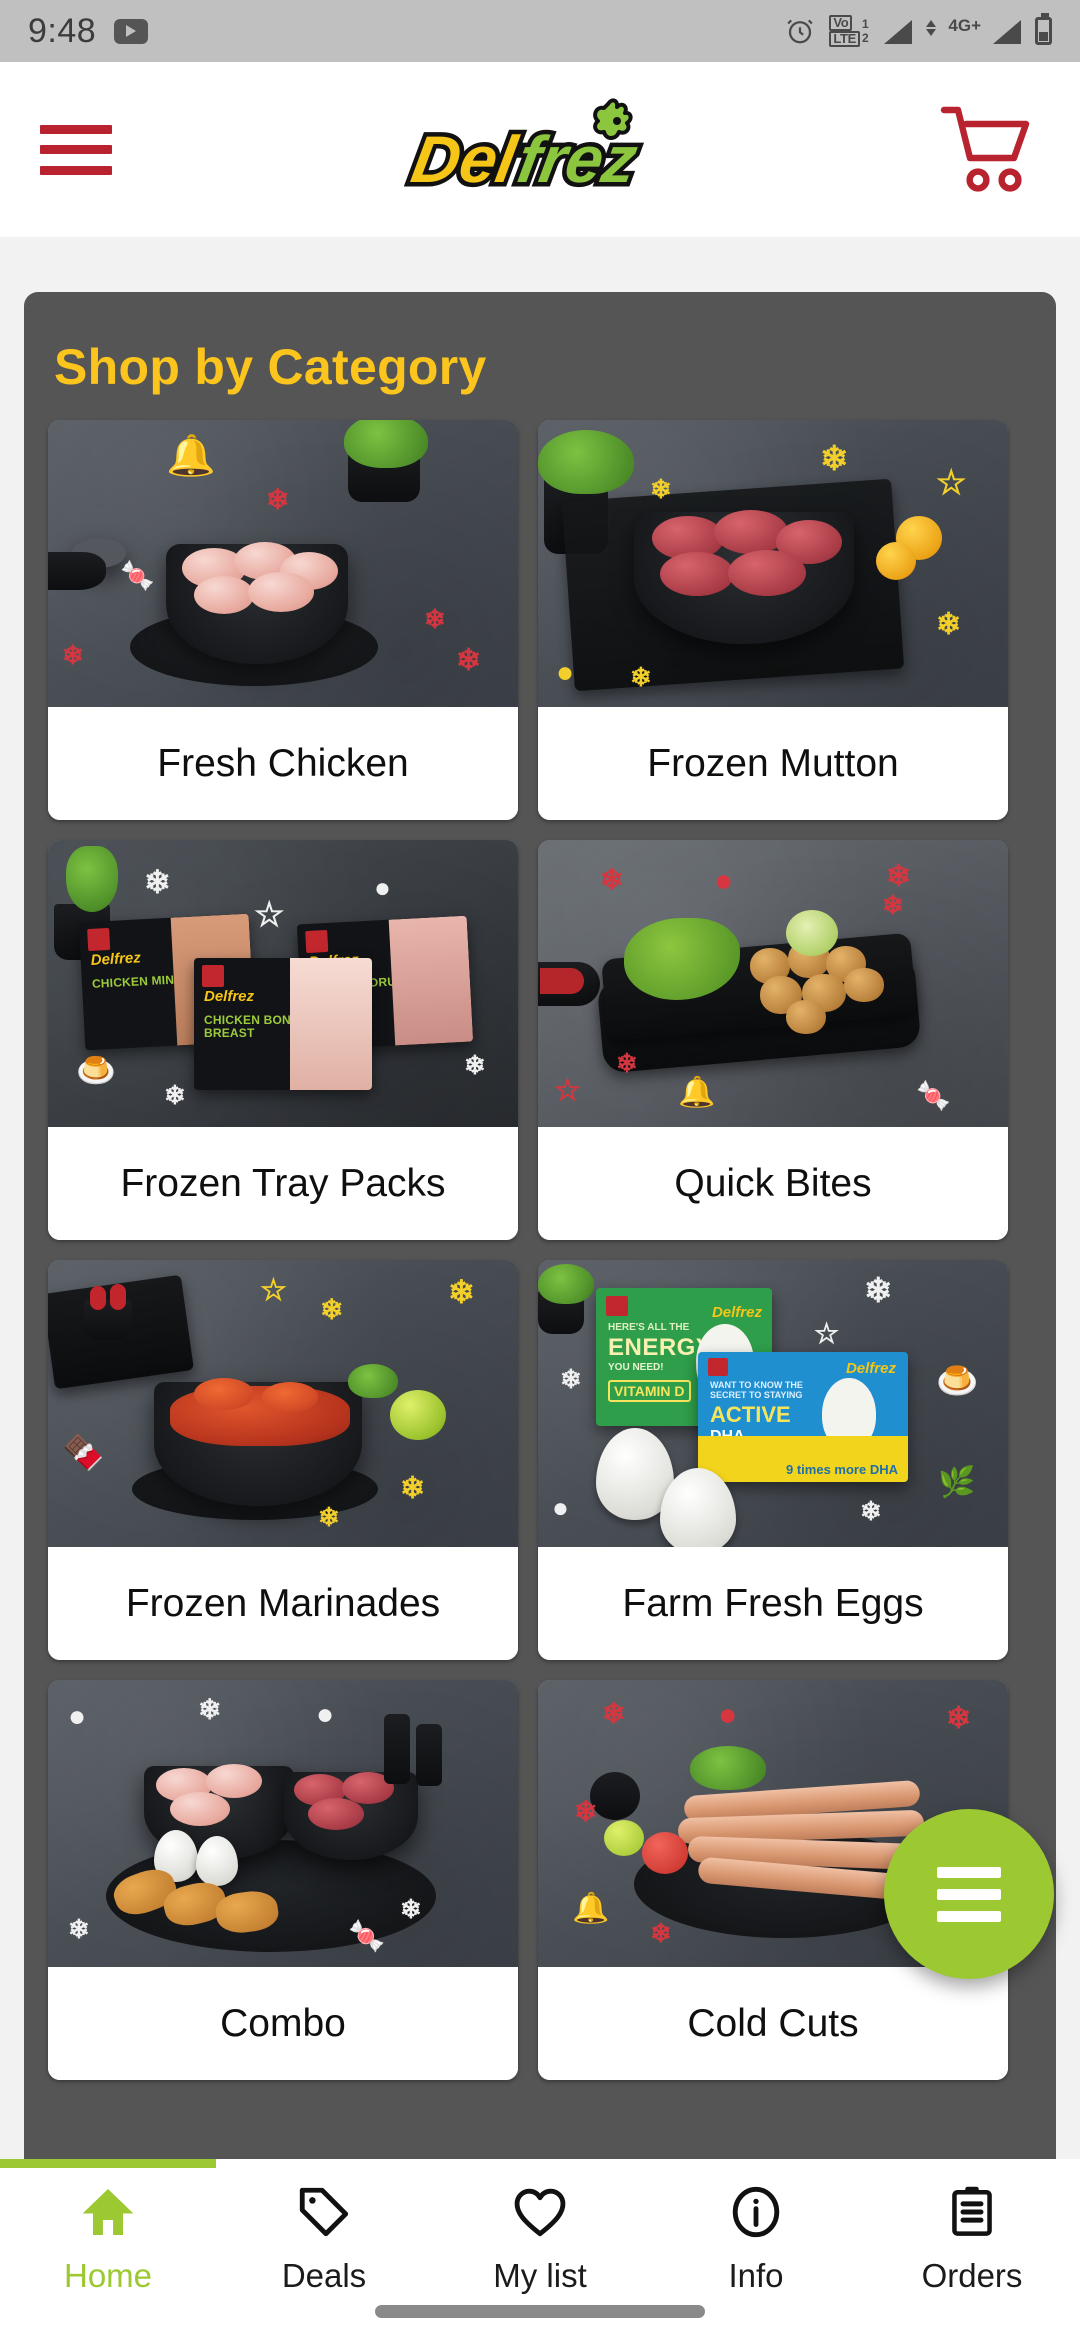 This screenshot has width=1080, height=2340. I want to click on category-label: Combo, so click(283, 2023).